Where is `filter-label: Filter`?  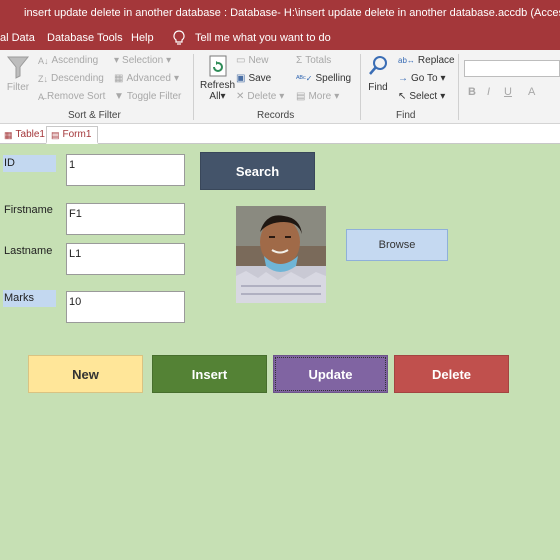 filter-label: Filter is located at coordinates (18, 87).